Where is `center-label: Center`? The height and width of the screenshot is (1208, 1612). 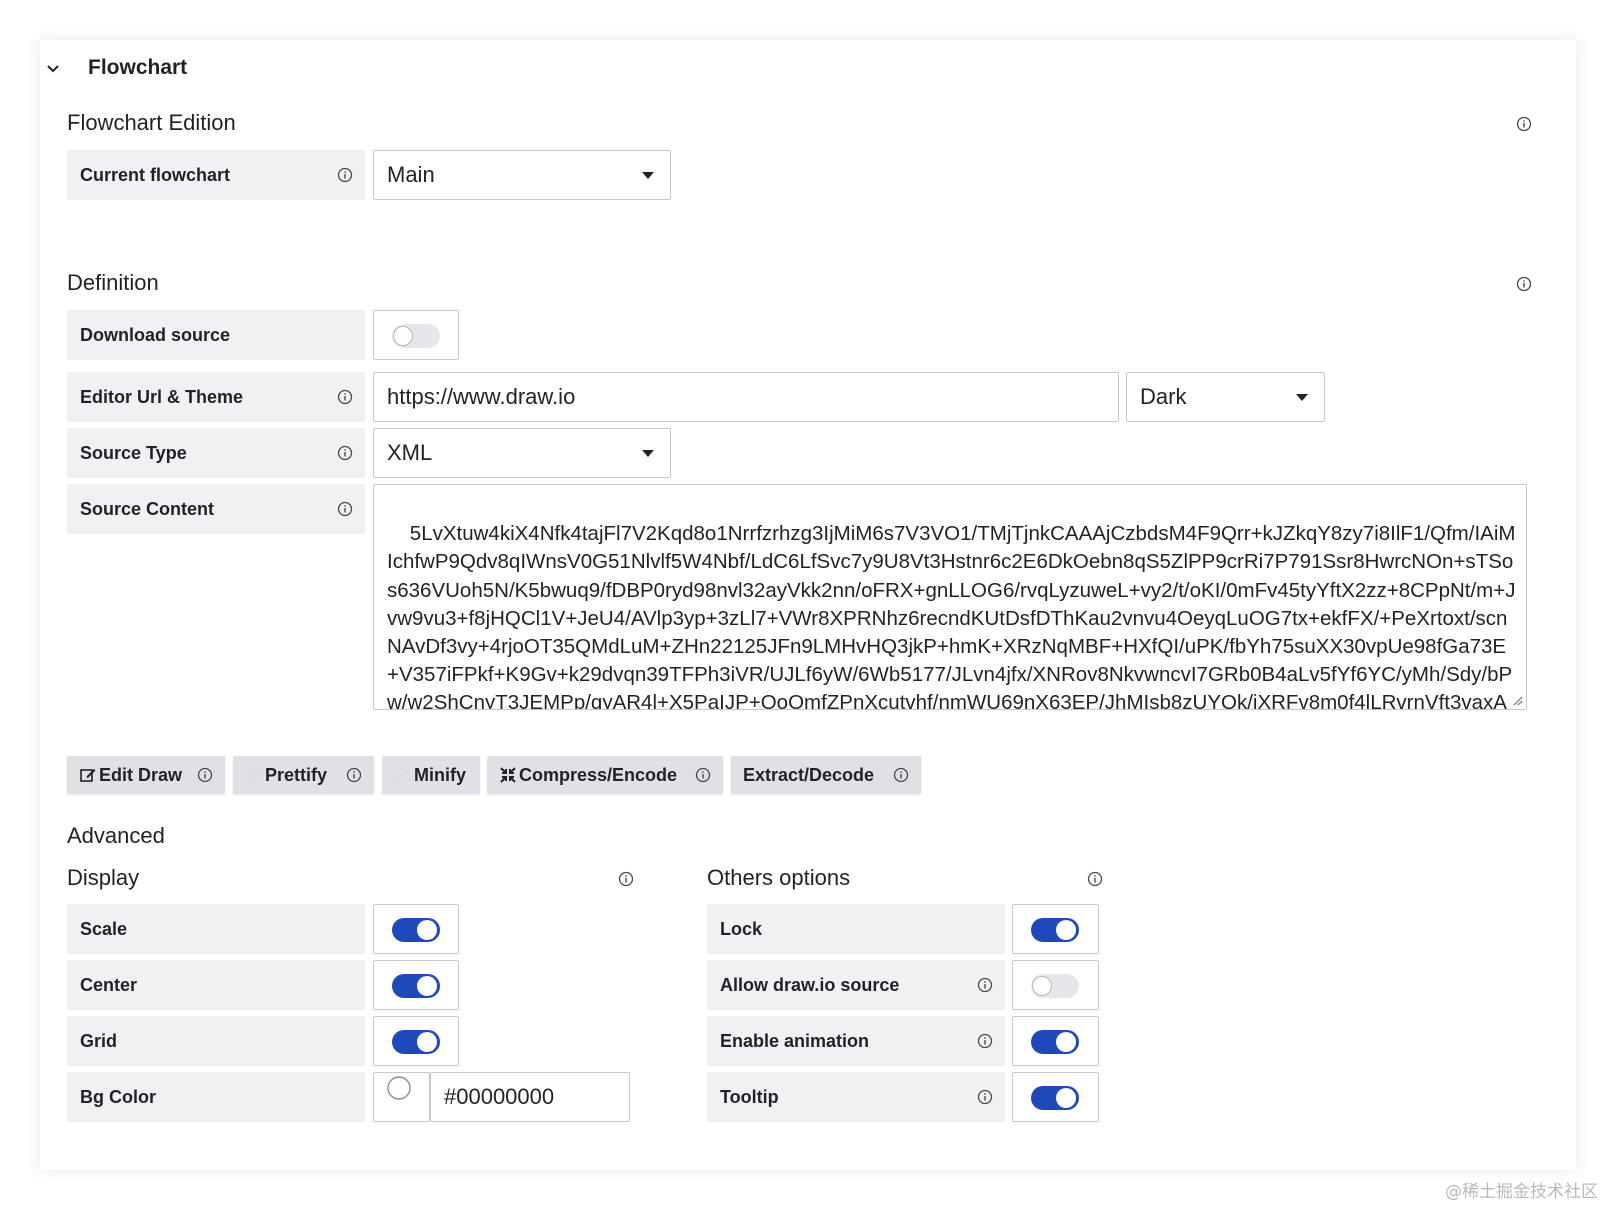 center-label: Center is located at coordinates (216, 985).